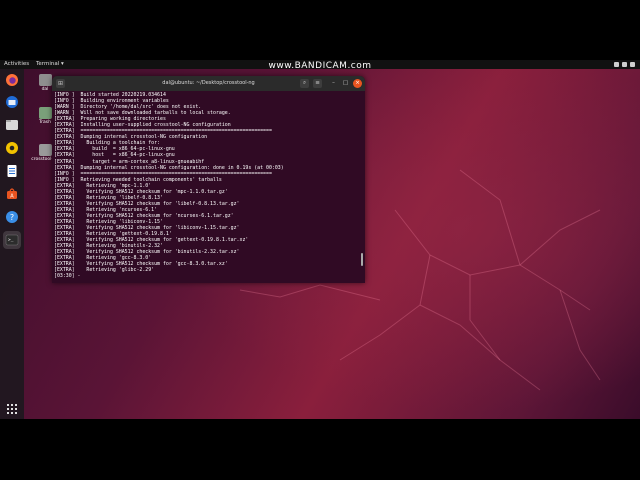  Describe the element at coordinates (12, 171) in the screenshot. I see `libreoffice-writer-icon` at that location.